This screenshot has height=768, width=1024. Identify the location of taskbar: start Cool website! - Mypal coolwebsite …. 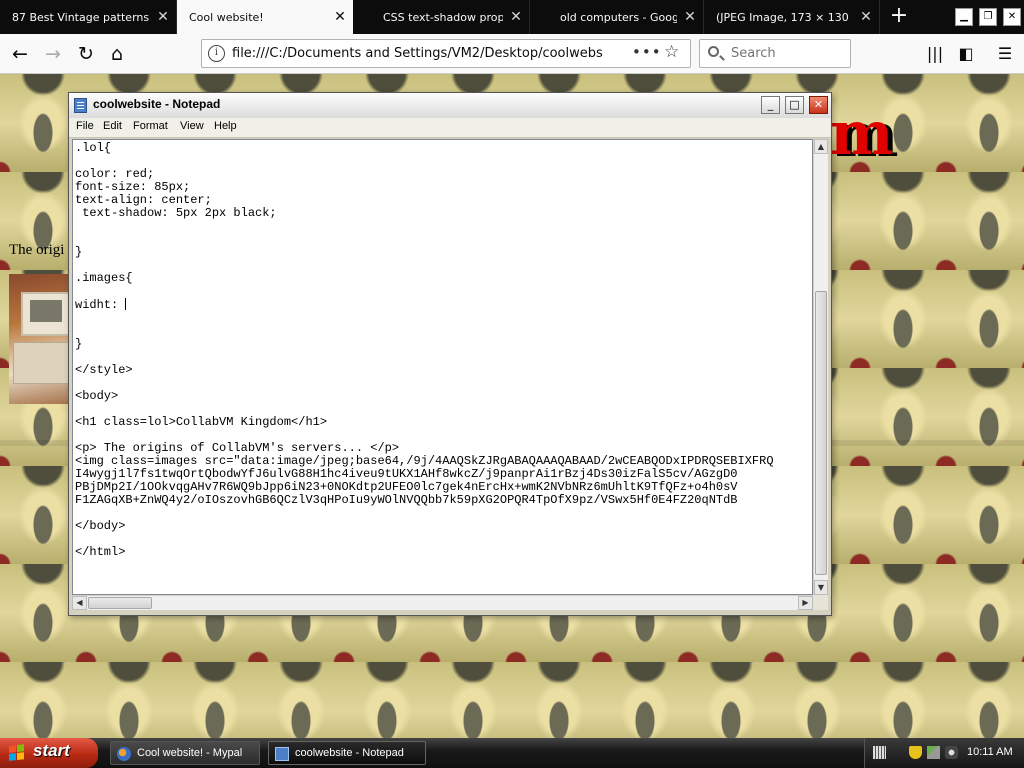
(512, 753).